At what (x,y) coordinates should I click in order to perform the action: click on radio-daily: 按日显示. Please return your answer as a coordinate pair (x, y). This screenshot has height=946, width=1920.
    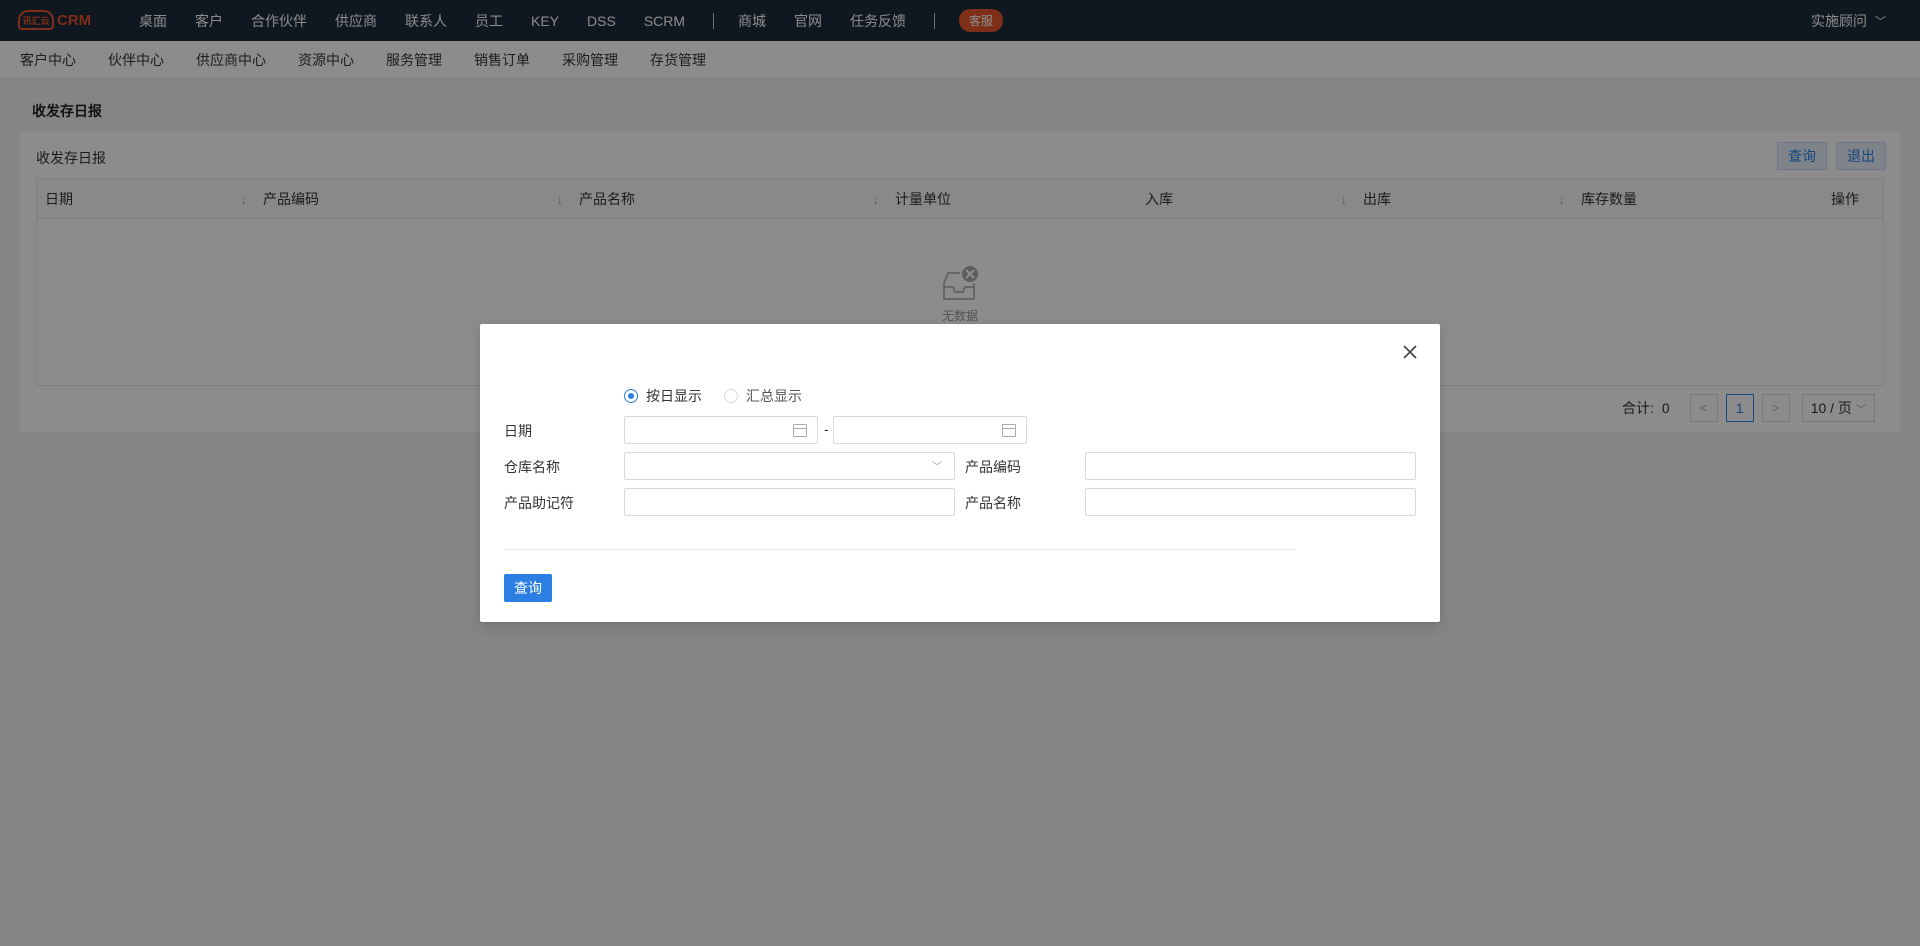
    Looking at the image, I should click on (663, 396).